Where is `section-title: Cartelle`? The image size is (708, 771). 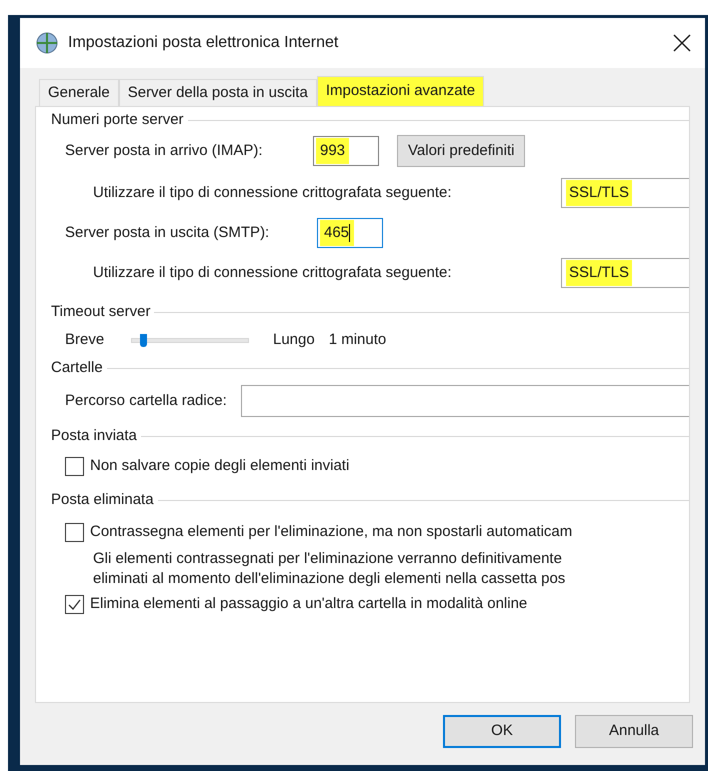
section-title: Cartelle is located at coordinates (77, 368).